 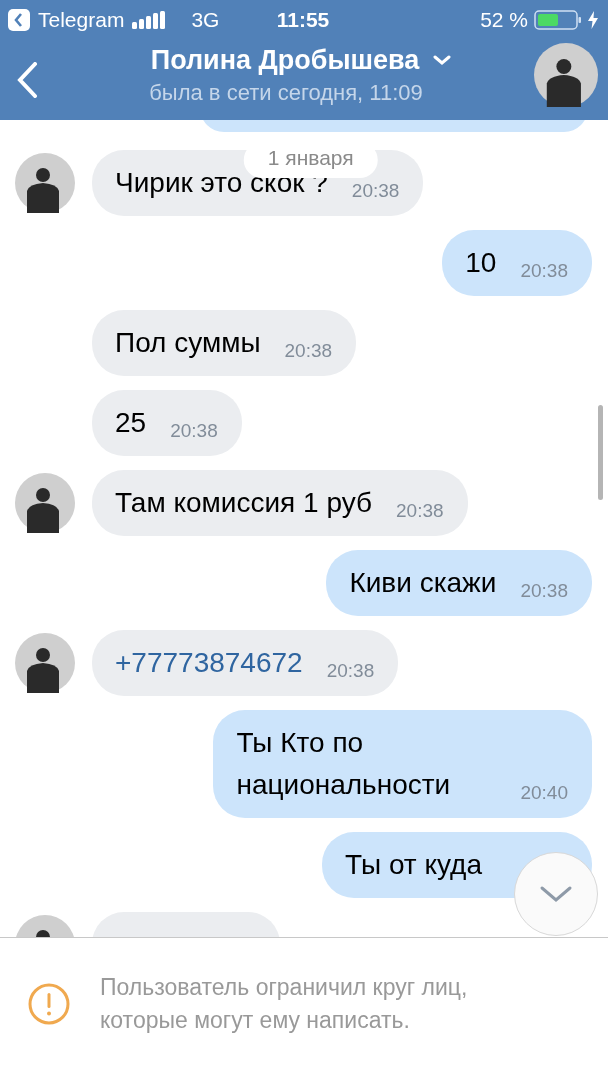 I want to click on battery-icon, so click(x=558, y=20).